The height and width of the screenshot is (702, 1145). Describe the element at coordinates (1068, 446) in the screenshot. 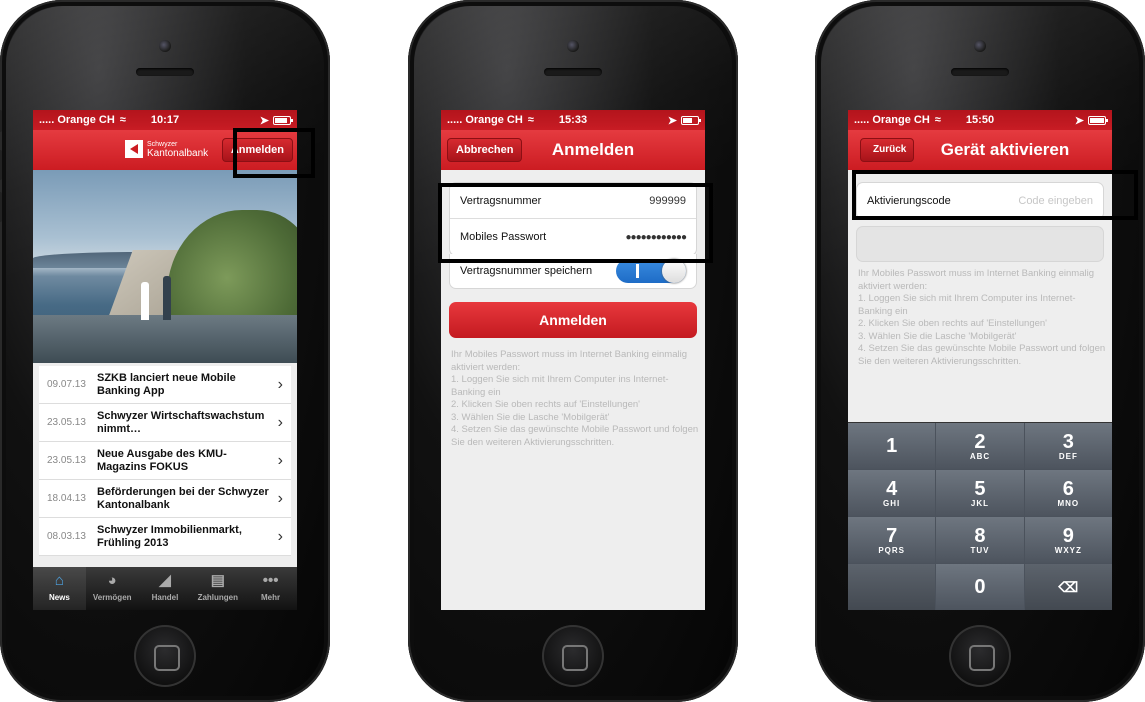

I see `key-3: 3 DEF` at that location.